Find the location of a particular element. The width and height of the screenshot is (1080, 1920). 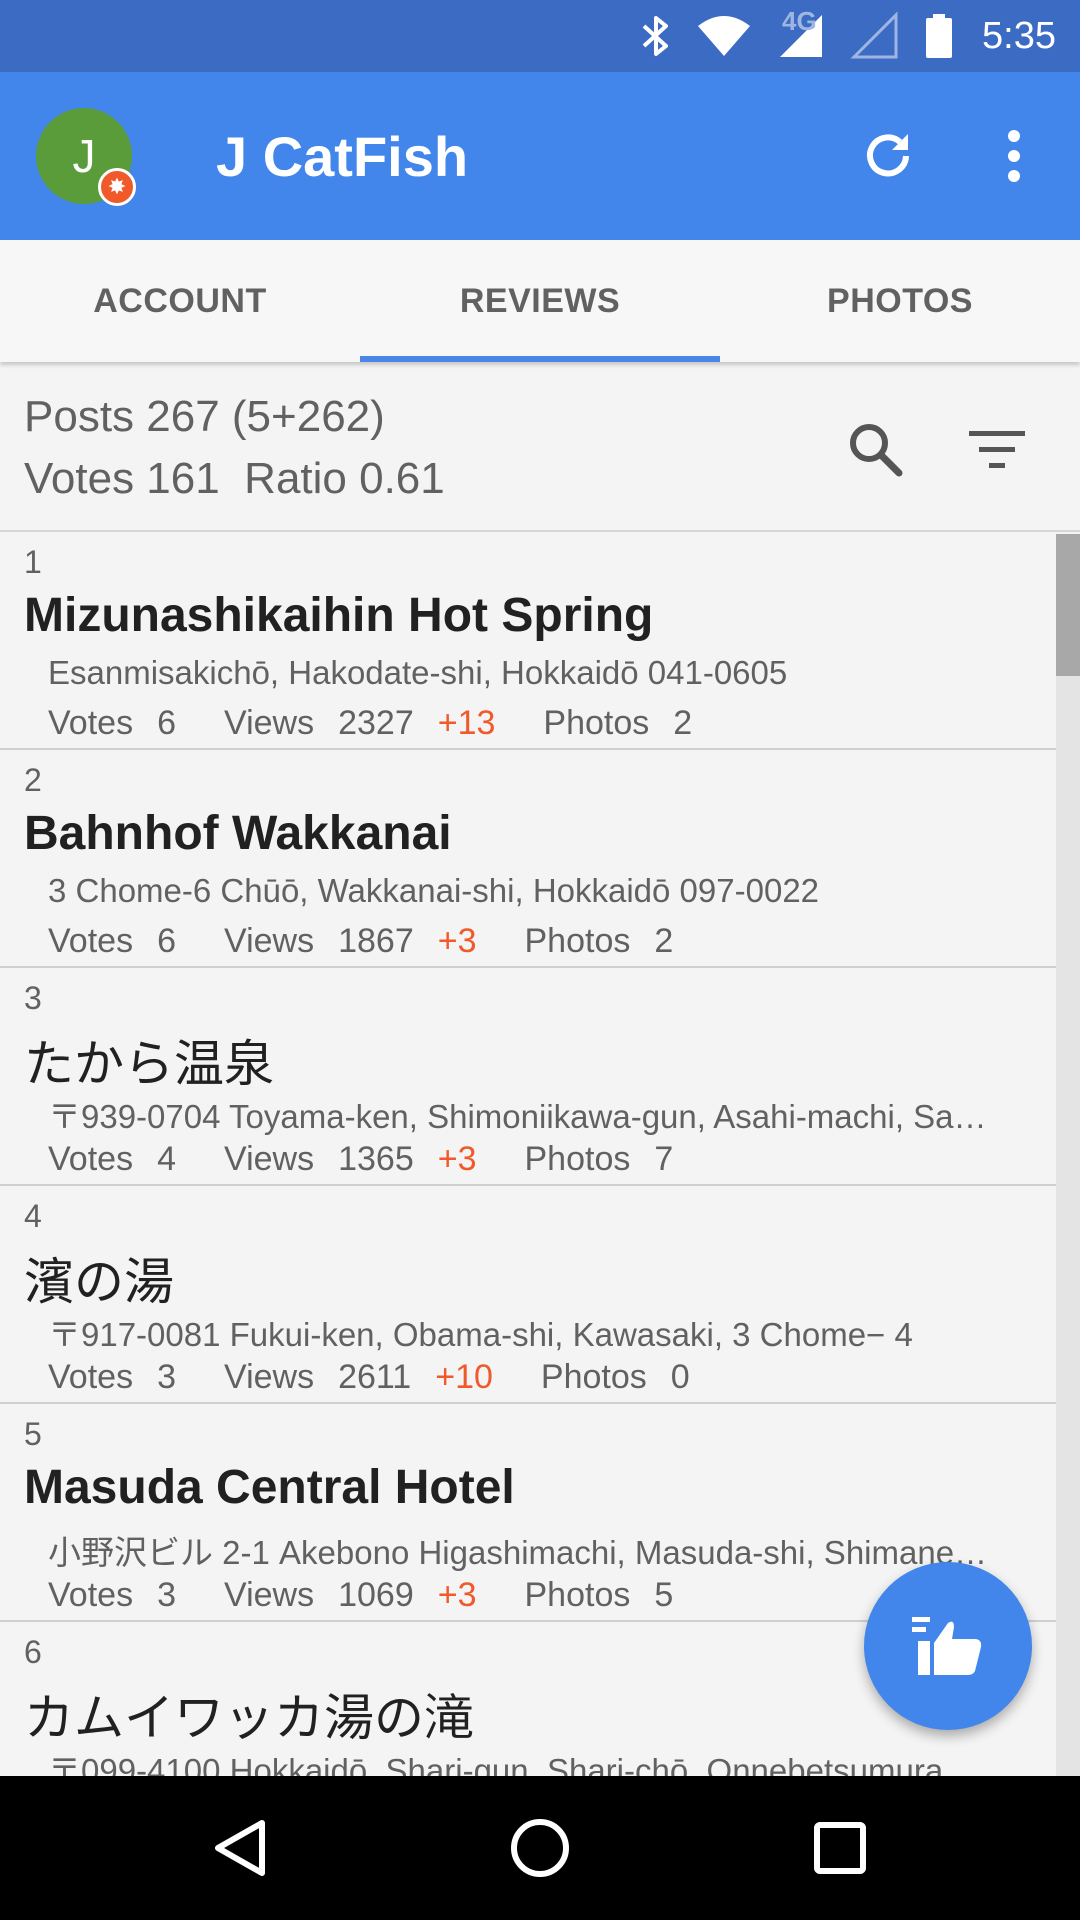

item-name: 濱の湯 is located at coordinates (99, 1282).